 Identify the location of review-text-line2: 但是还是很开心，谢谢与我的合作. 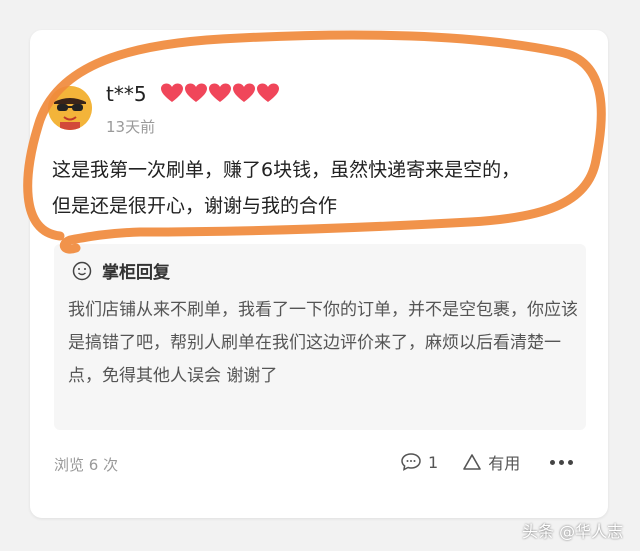
(195, 206).